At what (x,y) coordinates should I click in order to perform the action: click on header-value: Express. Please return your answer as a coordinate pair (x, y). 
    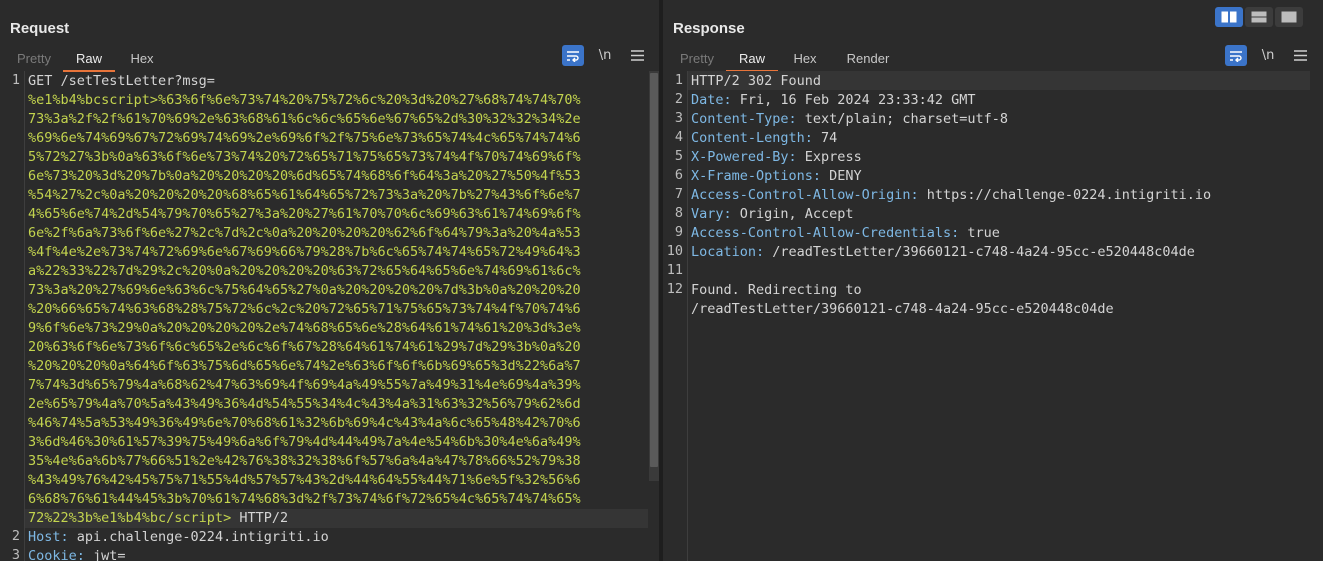
    Looking at the image, I should click on (829, 157).